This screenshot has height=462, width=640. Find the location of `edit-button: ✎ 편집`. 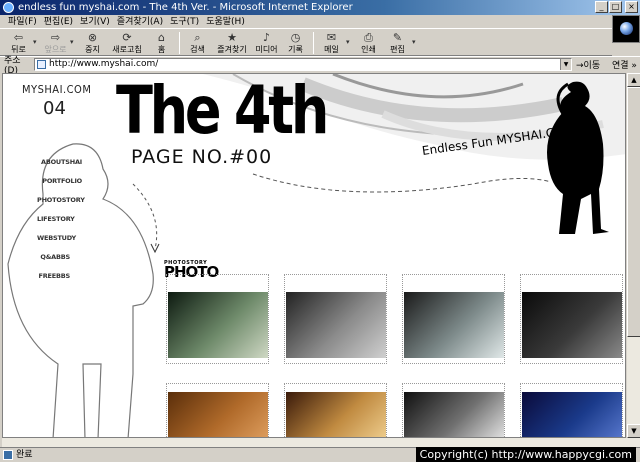

edit-button: ✎ 편집 is located at coordinates (397, 42).